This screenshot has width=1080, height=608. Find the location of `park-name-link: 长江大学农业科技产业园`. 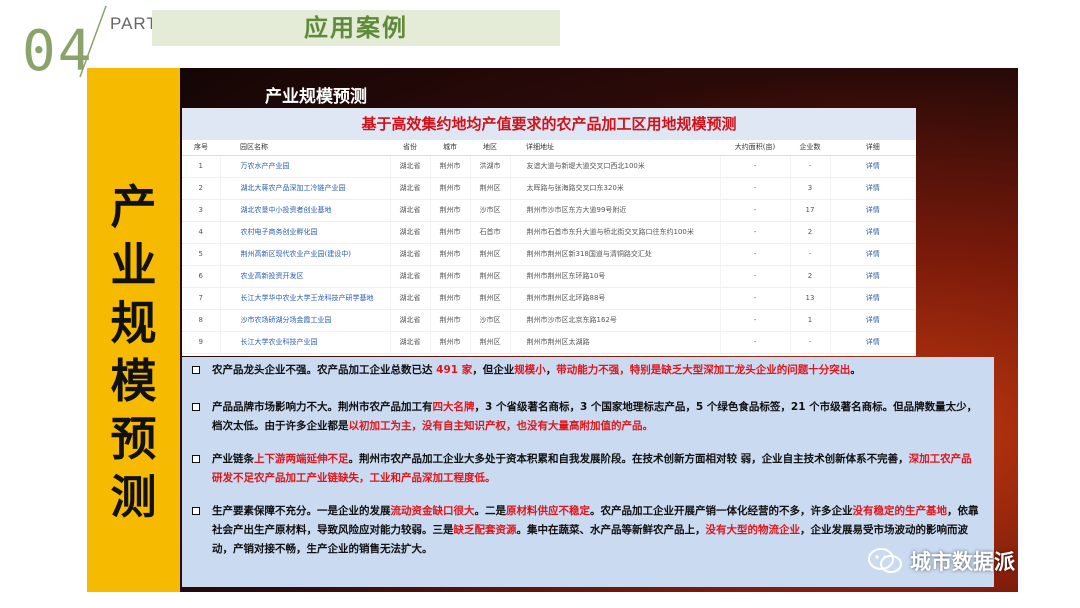

park-name-link: 长江大学农业科技产业园 is located at coordinates (305, 342).